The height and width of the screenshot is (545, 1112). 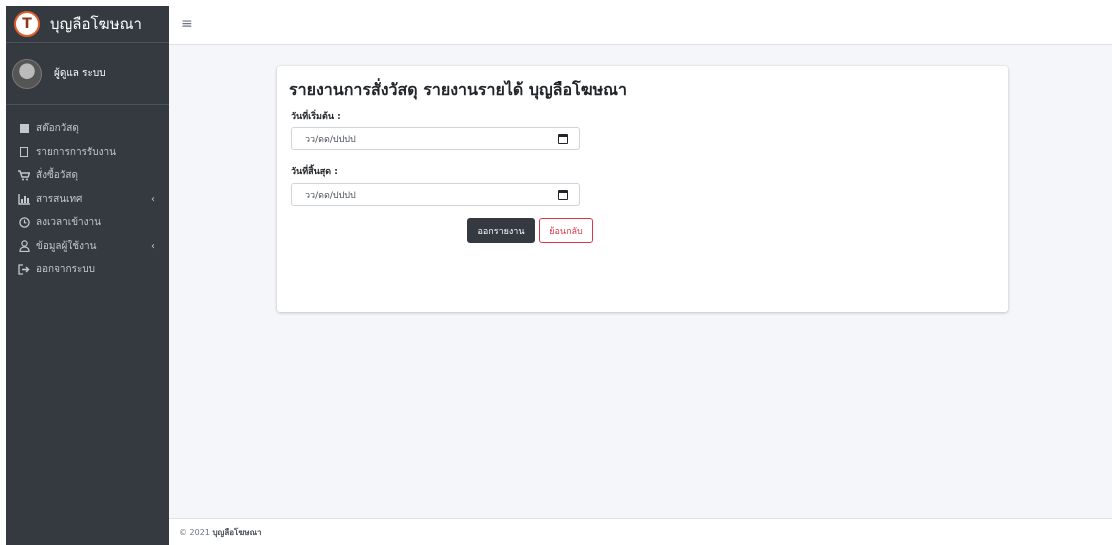 What do you see at coordinates (187, 24) in the screenshot?
I see `menu-icon: ≡` at bounding box center [187, 24].